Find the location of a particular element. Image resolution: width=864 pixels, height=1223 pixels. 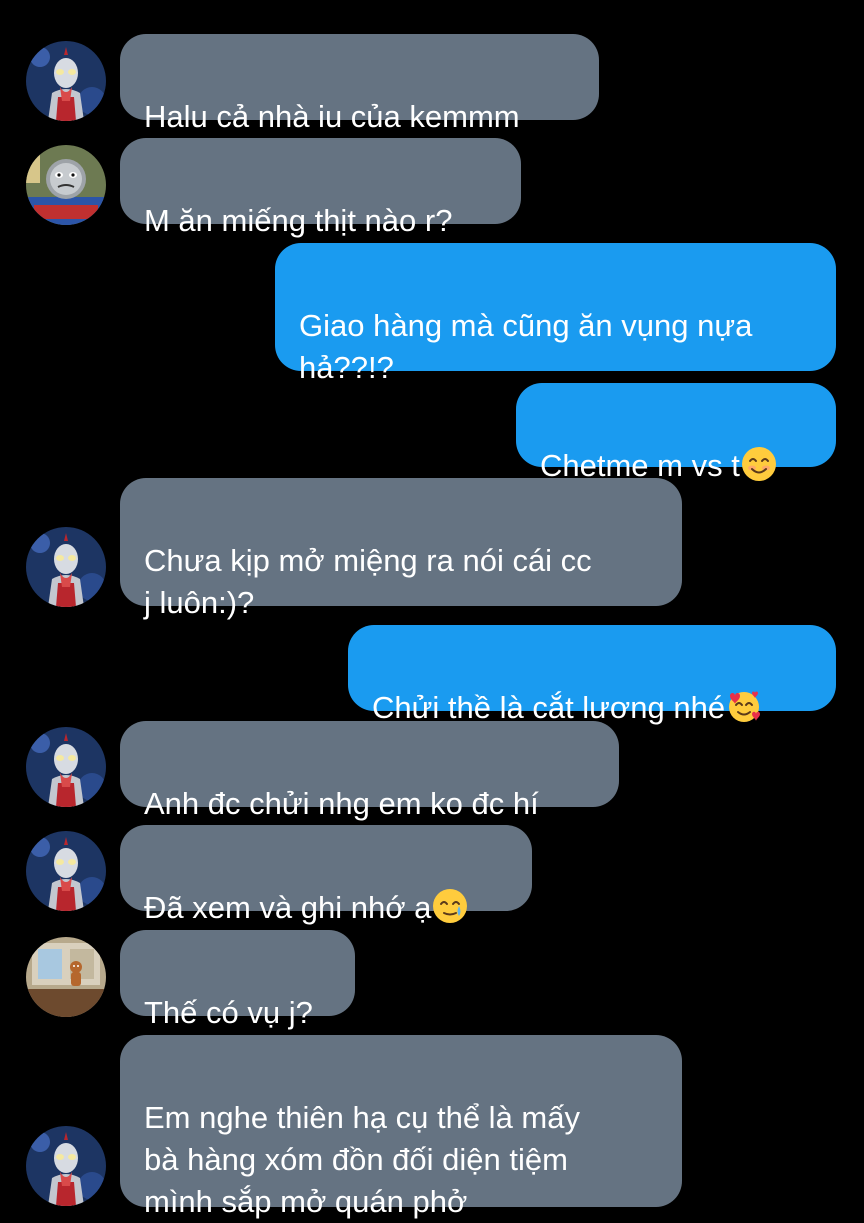

message-bubble: Halu cả nhà iu của kemmm is located at coordinates (359, 84).